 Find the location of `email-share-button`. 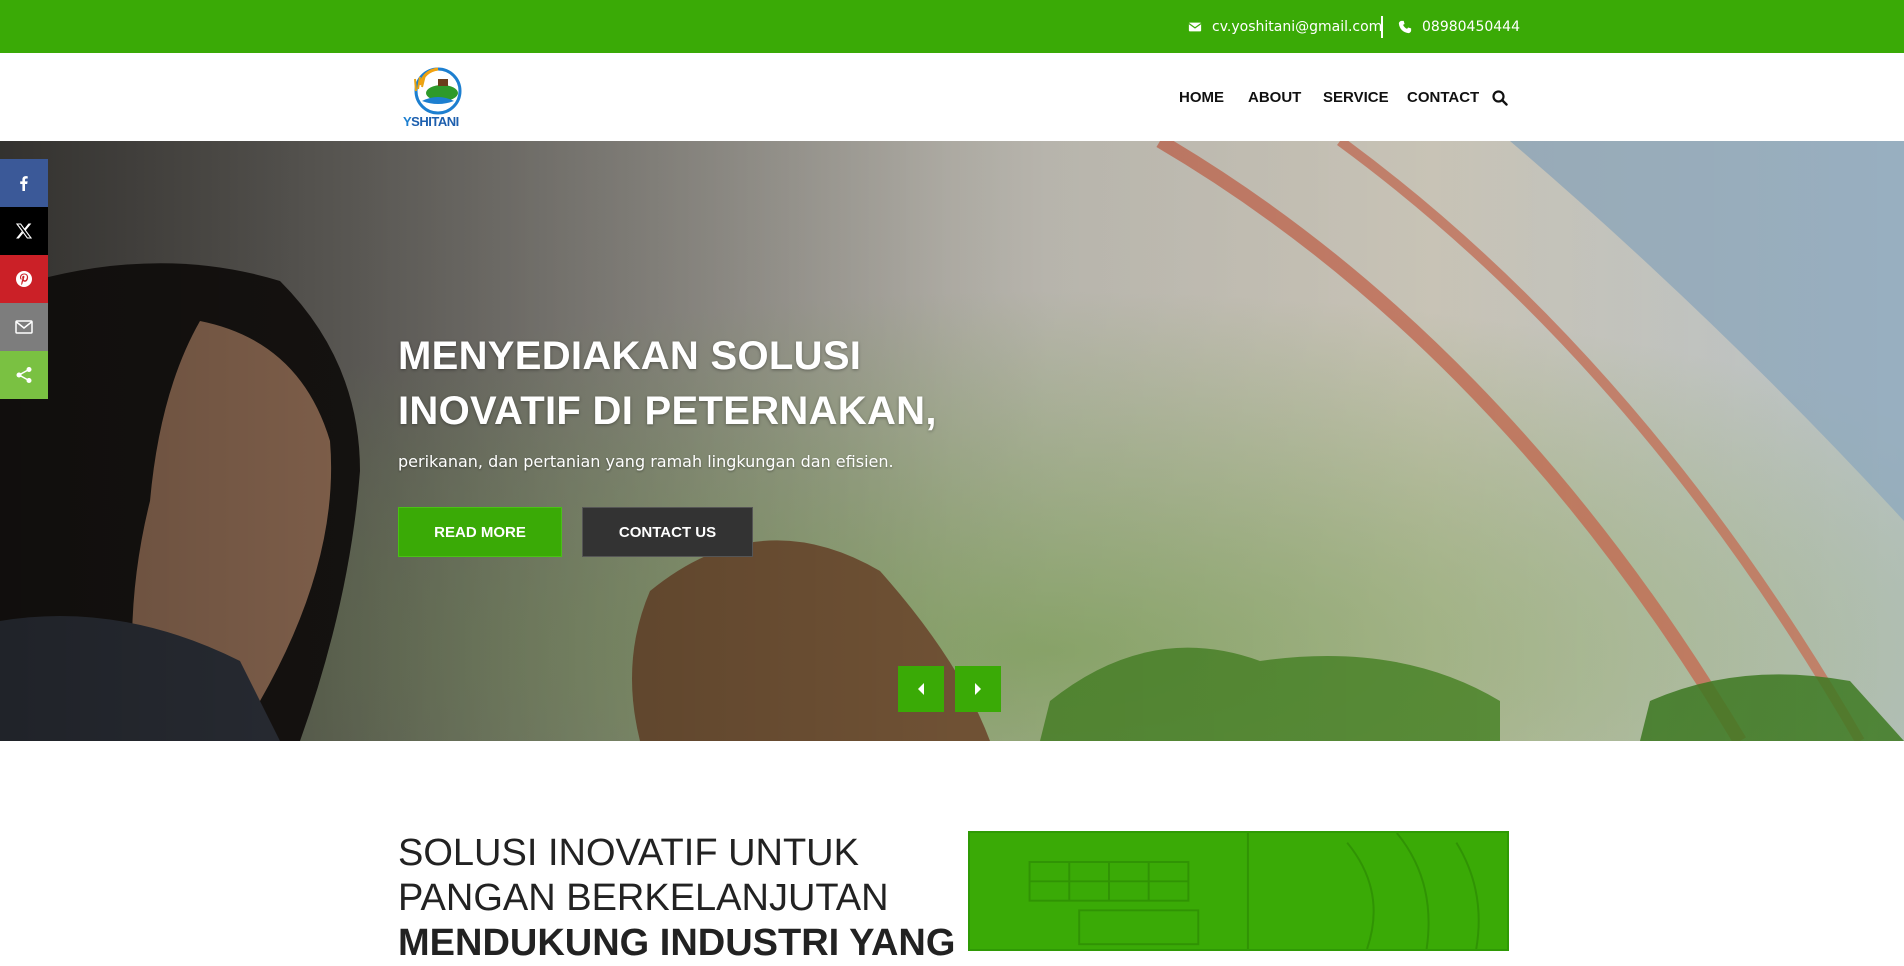

email-share-button is located at coordinates (24, 327).